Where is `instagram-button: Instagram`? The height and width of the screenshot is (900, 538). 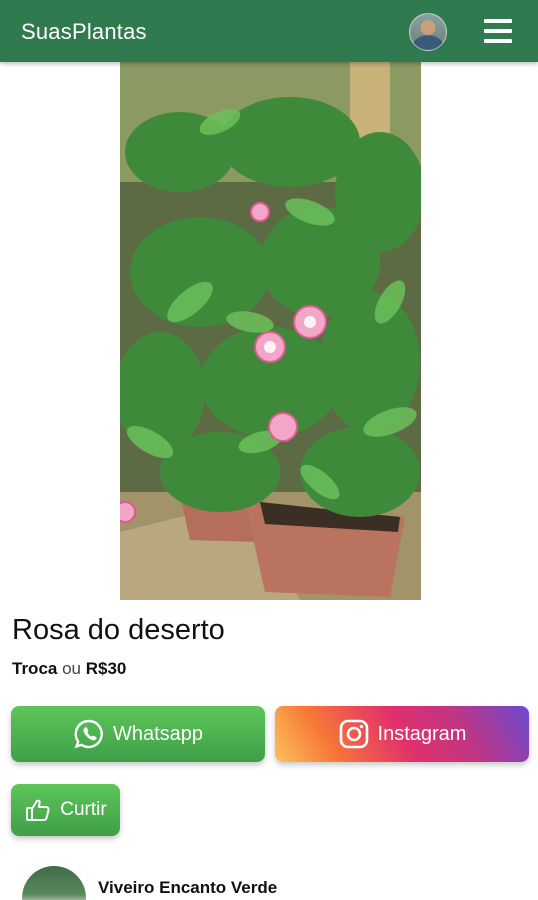 instagram-button: Instagram is located at coordinates (402, 734).